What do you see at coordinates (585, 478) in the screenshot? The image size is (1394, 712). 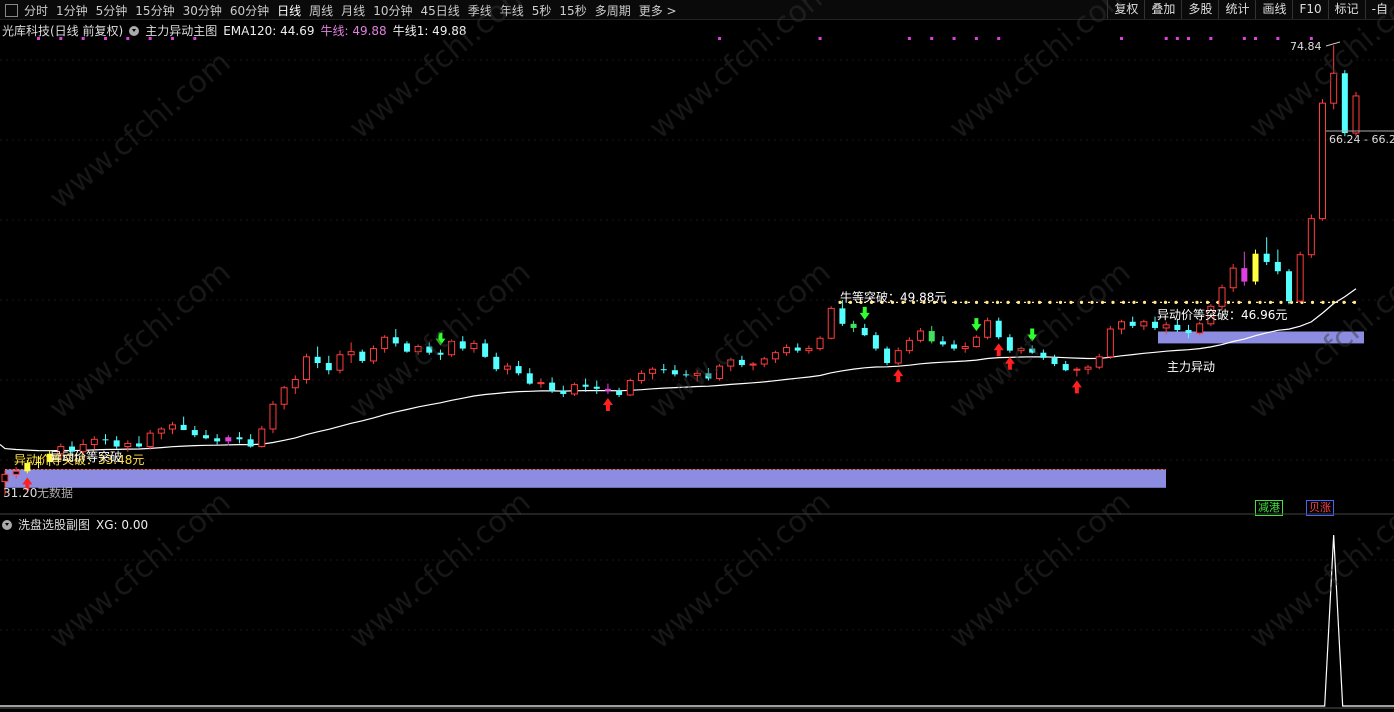 I see `old-break-zone` at bounding box center [585, 478].